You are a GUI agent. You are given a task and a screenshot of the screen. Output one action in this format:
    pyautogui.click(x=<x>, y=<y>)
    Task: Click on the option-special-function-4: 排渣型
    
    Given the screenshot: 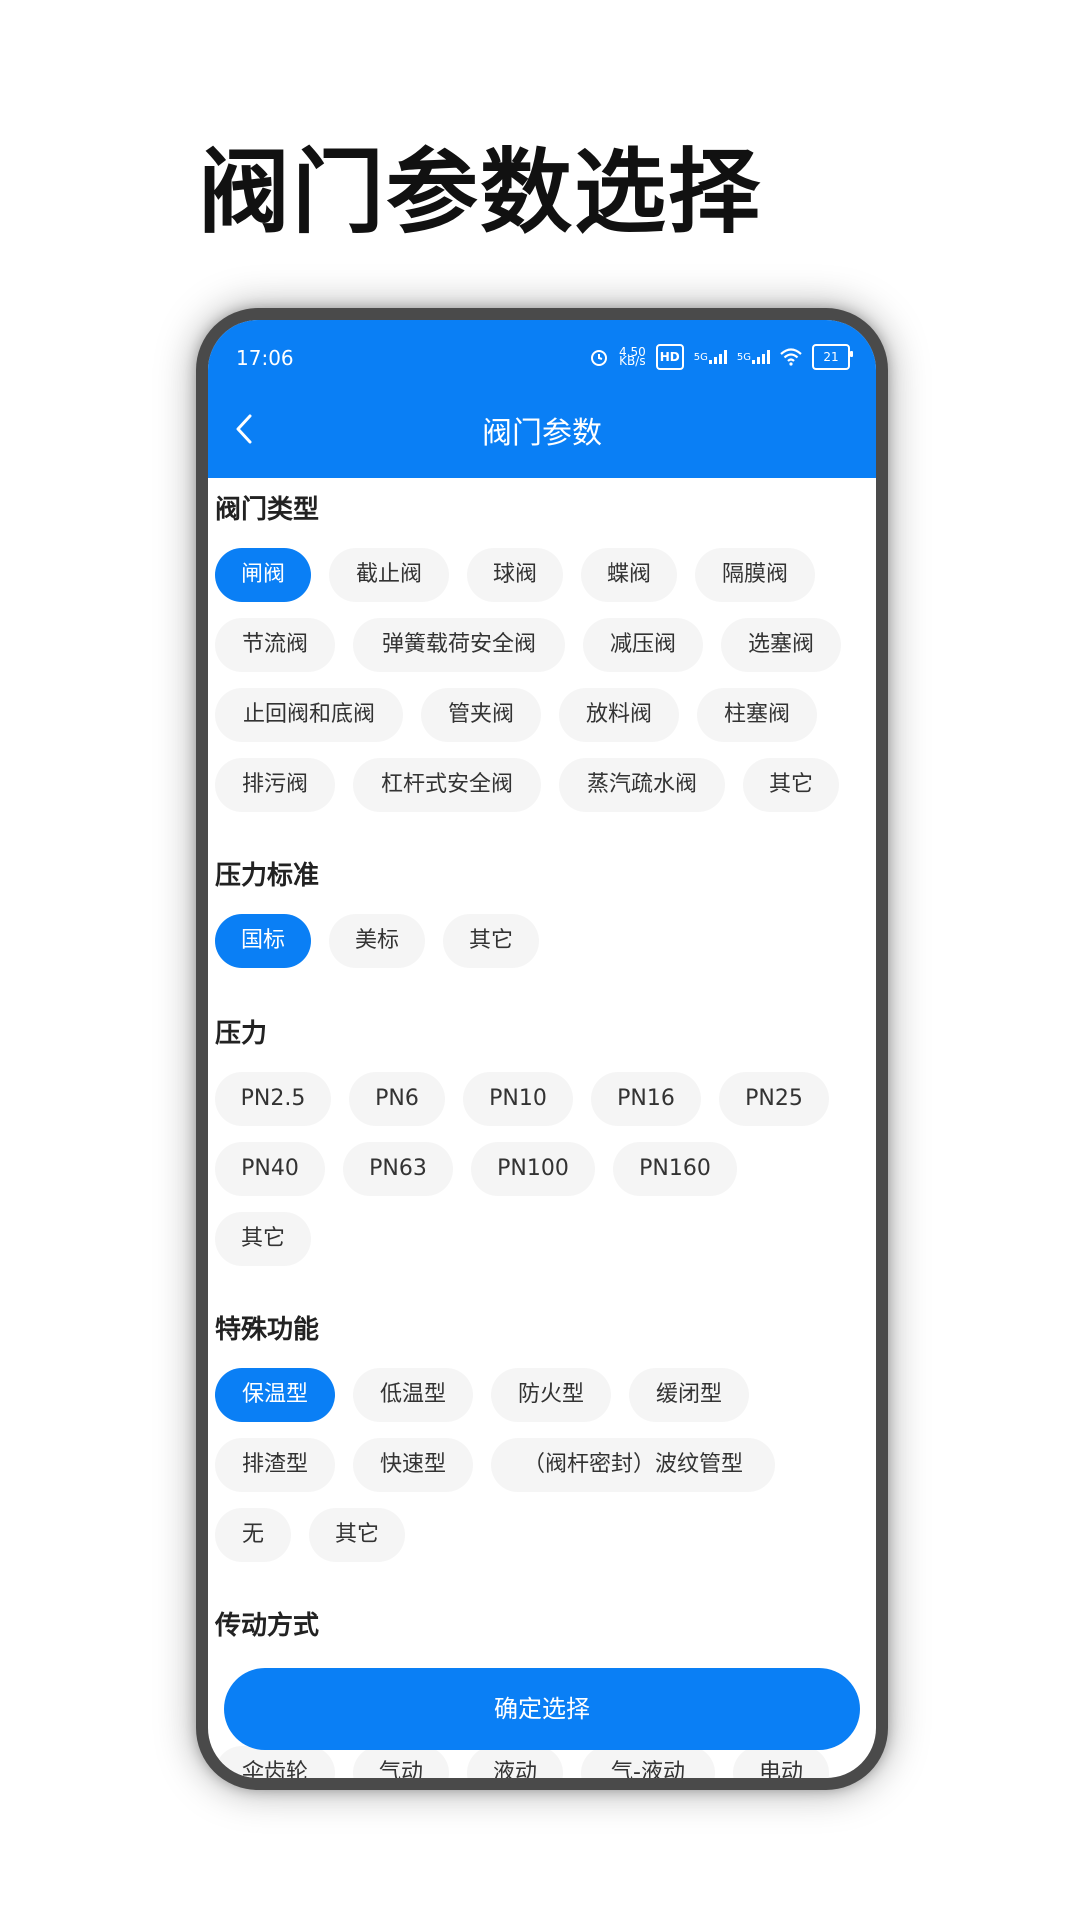 What is the action you would take?
    pyautogui.click(x=275, y=1465)
    